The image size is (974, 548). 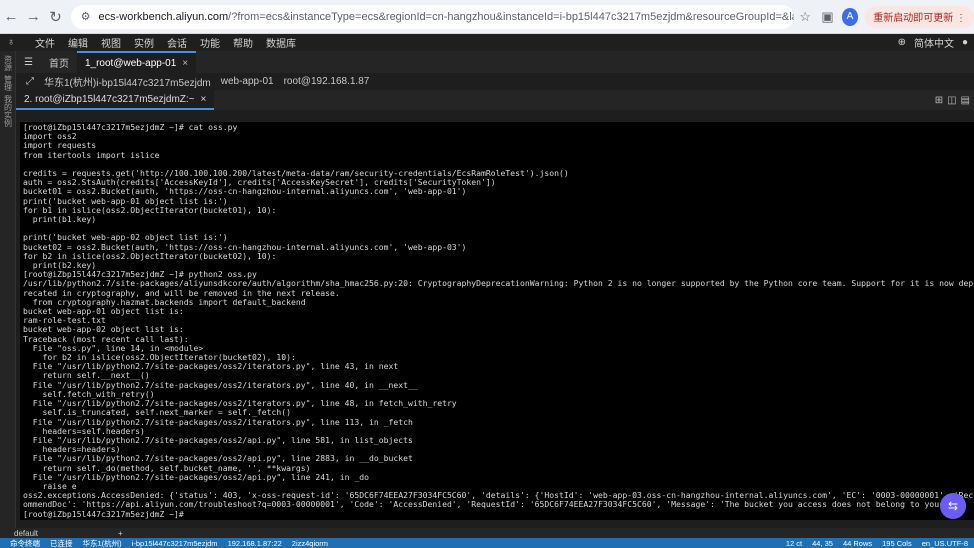 I want to click on status-item: 命令终端, so click(x=25, y=543).